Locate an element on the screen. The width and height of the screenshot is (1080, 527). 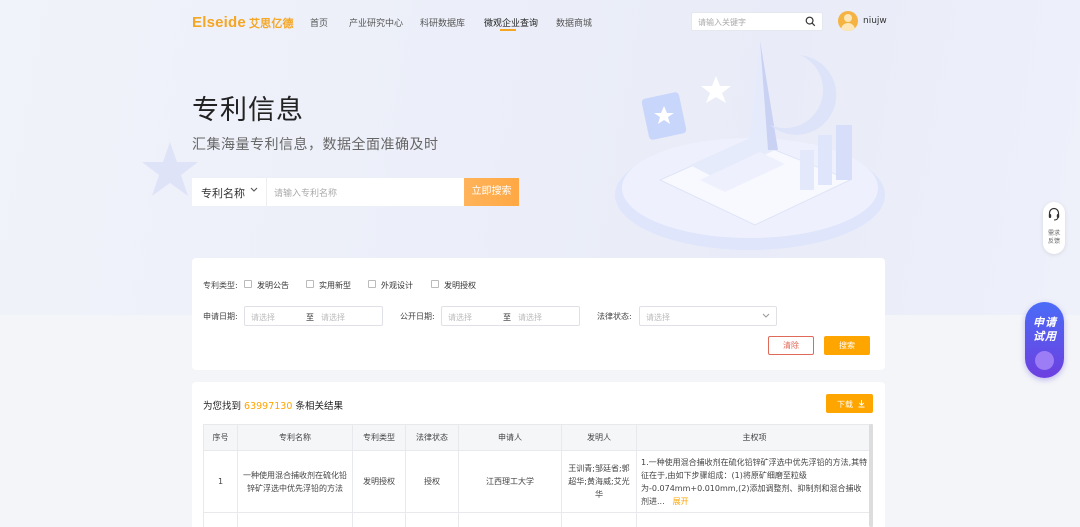
search-now-button: 立即搜索 is located at coordinates (491, 192).